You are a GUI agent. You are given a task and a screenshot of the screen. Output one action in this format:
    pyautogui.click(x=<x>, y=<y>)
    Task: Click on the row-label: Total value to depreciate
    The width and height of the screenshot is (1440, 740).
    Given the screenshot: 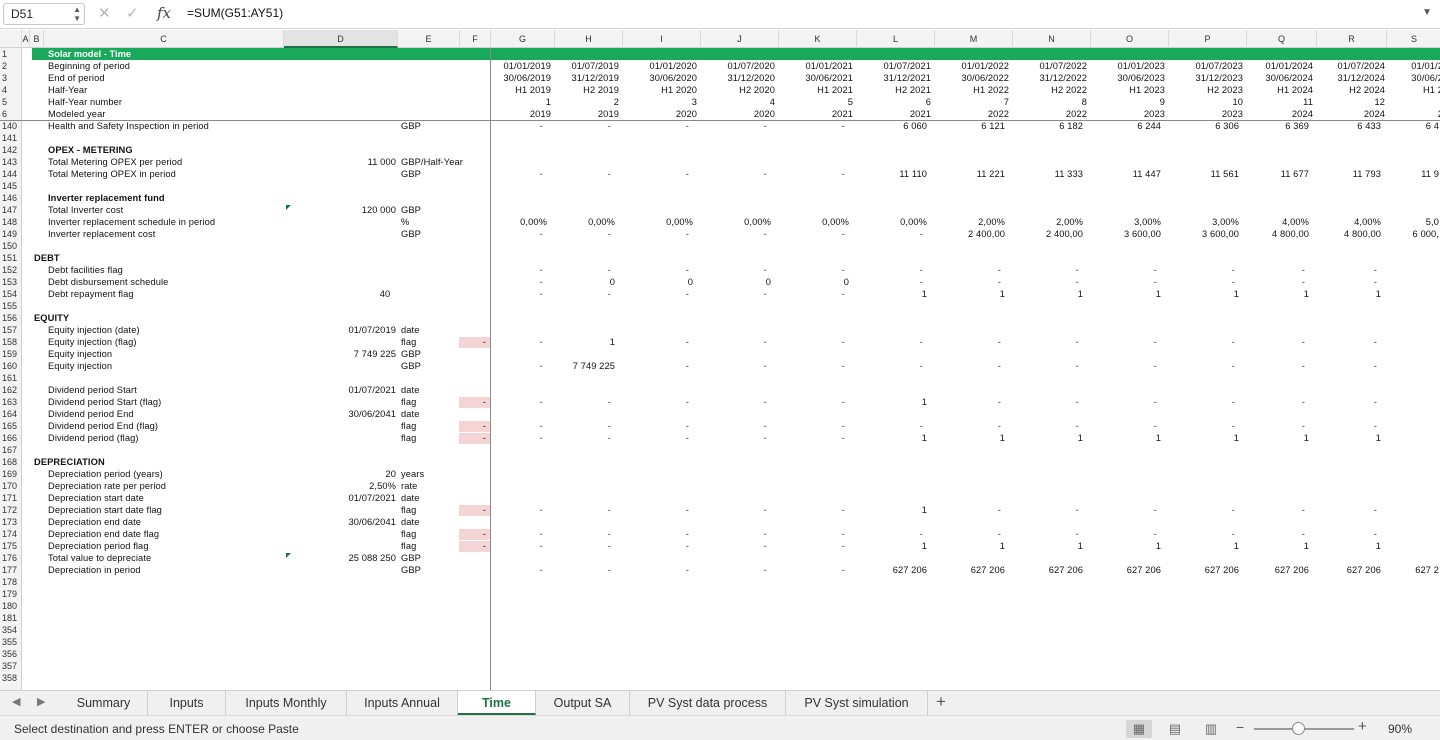 What is the action you would take?
    pyautogui.click(x=168, y=558)
    